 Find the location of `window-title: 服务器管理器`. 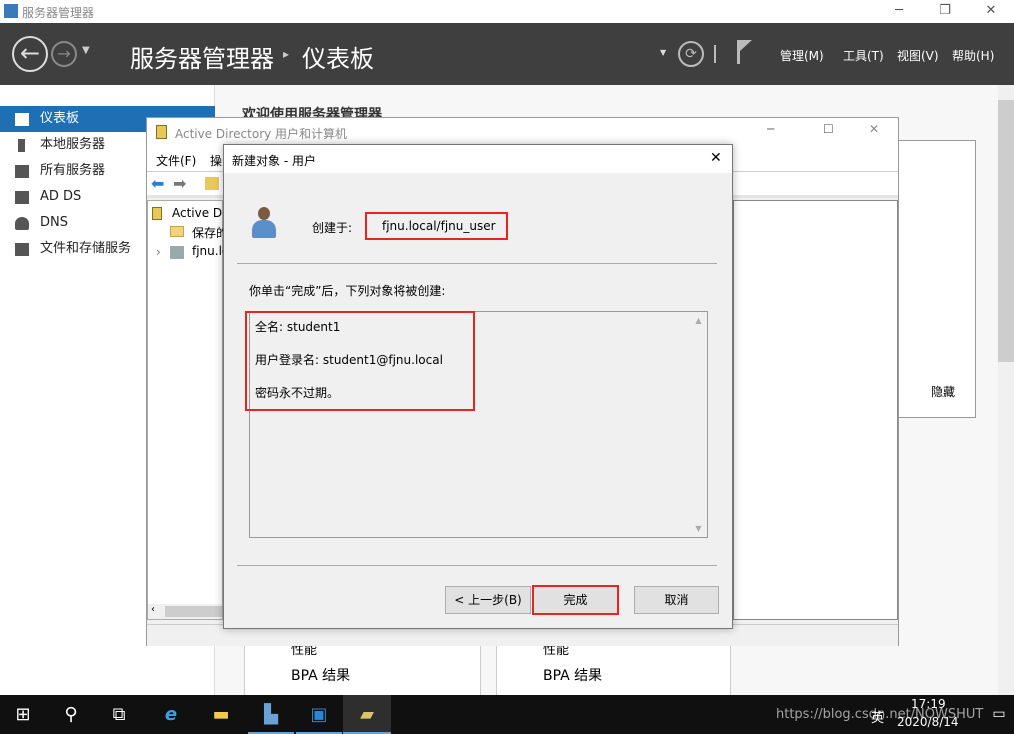

window-title: 服务器管理器 is located at coordinates (58, 13).